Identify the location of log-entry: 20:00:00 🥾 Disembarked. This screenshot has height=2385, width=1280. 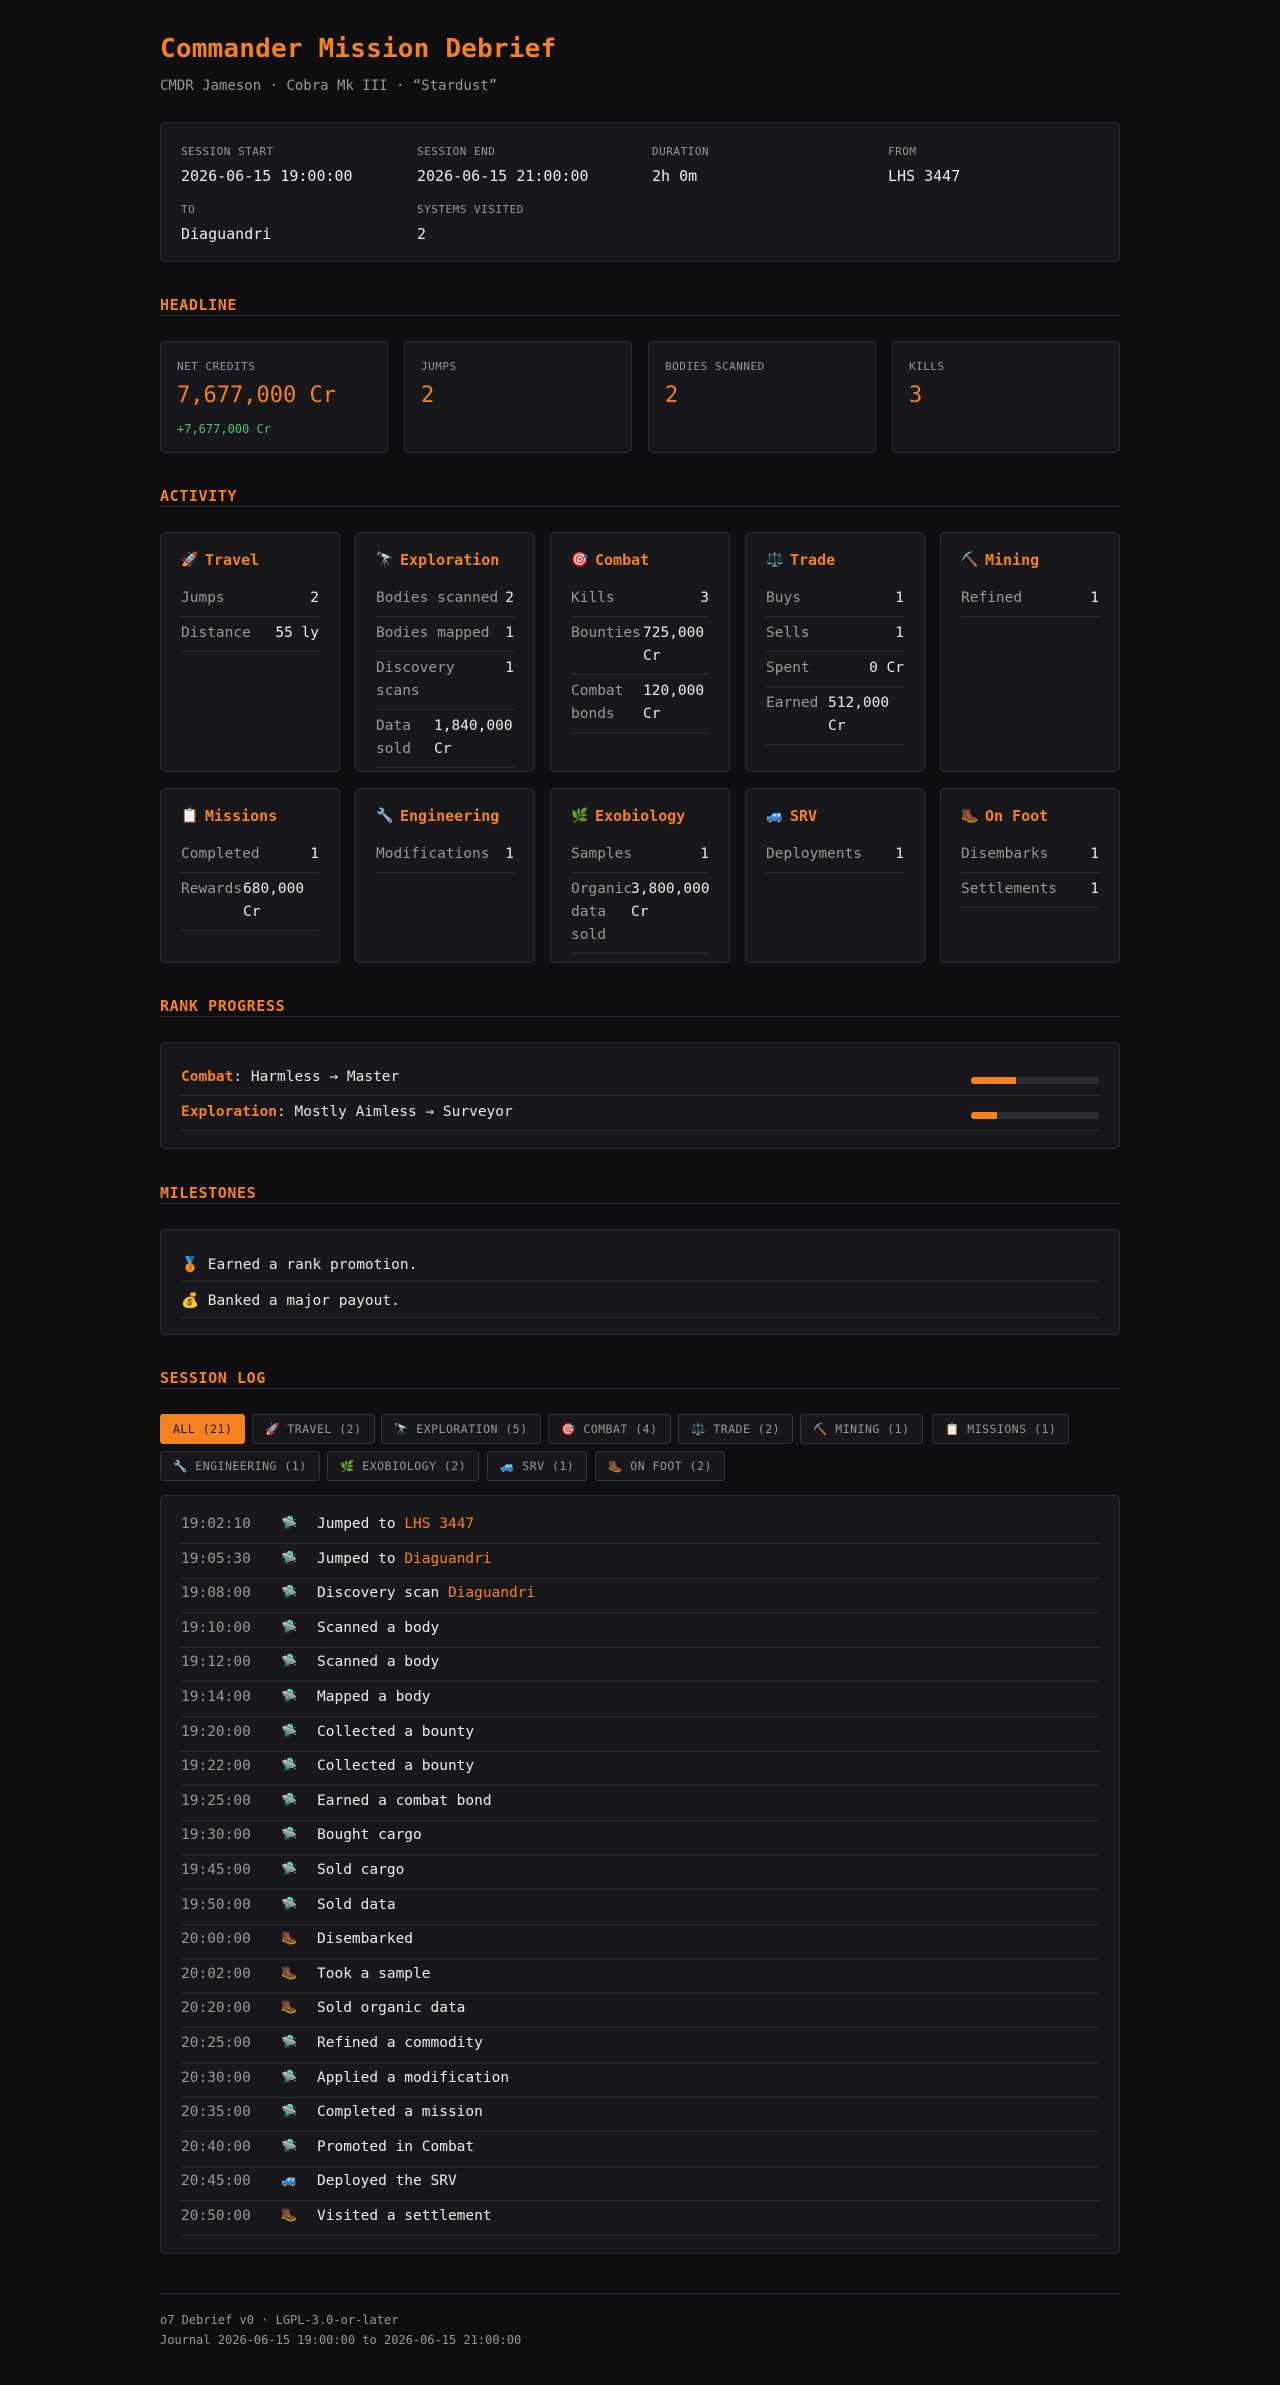
(640, 1942).